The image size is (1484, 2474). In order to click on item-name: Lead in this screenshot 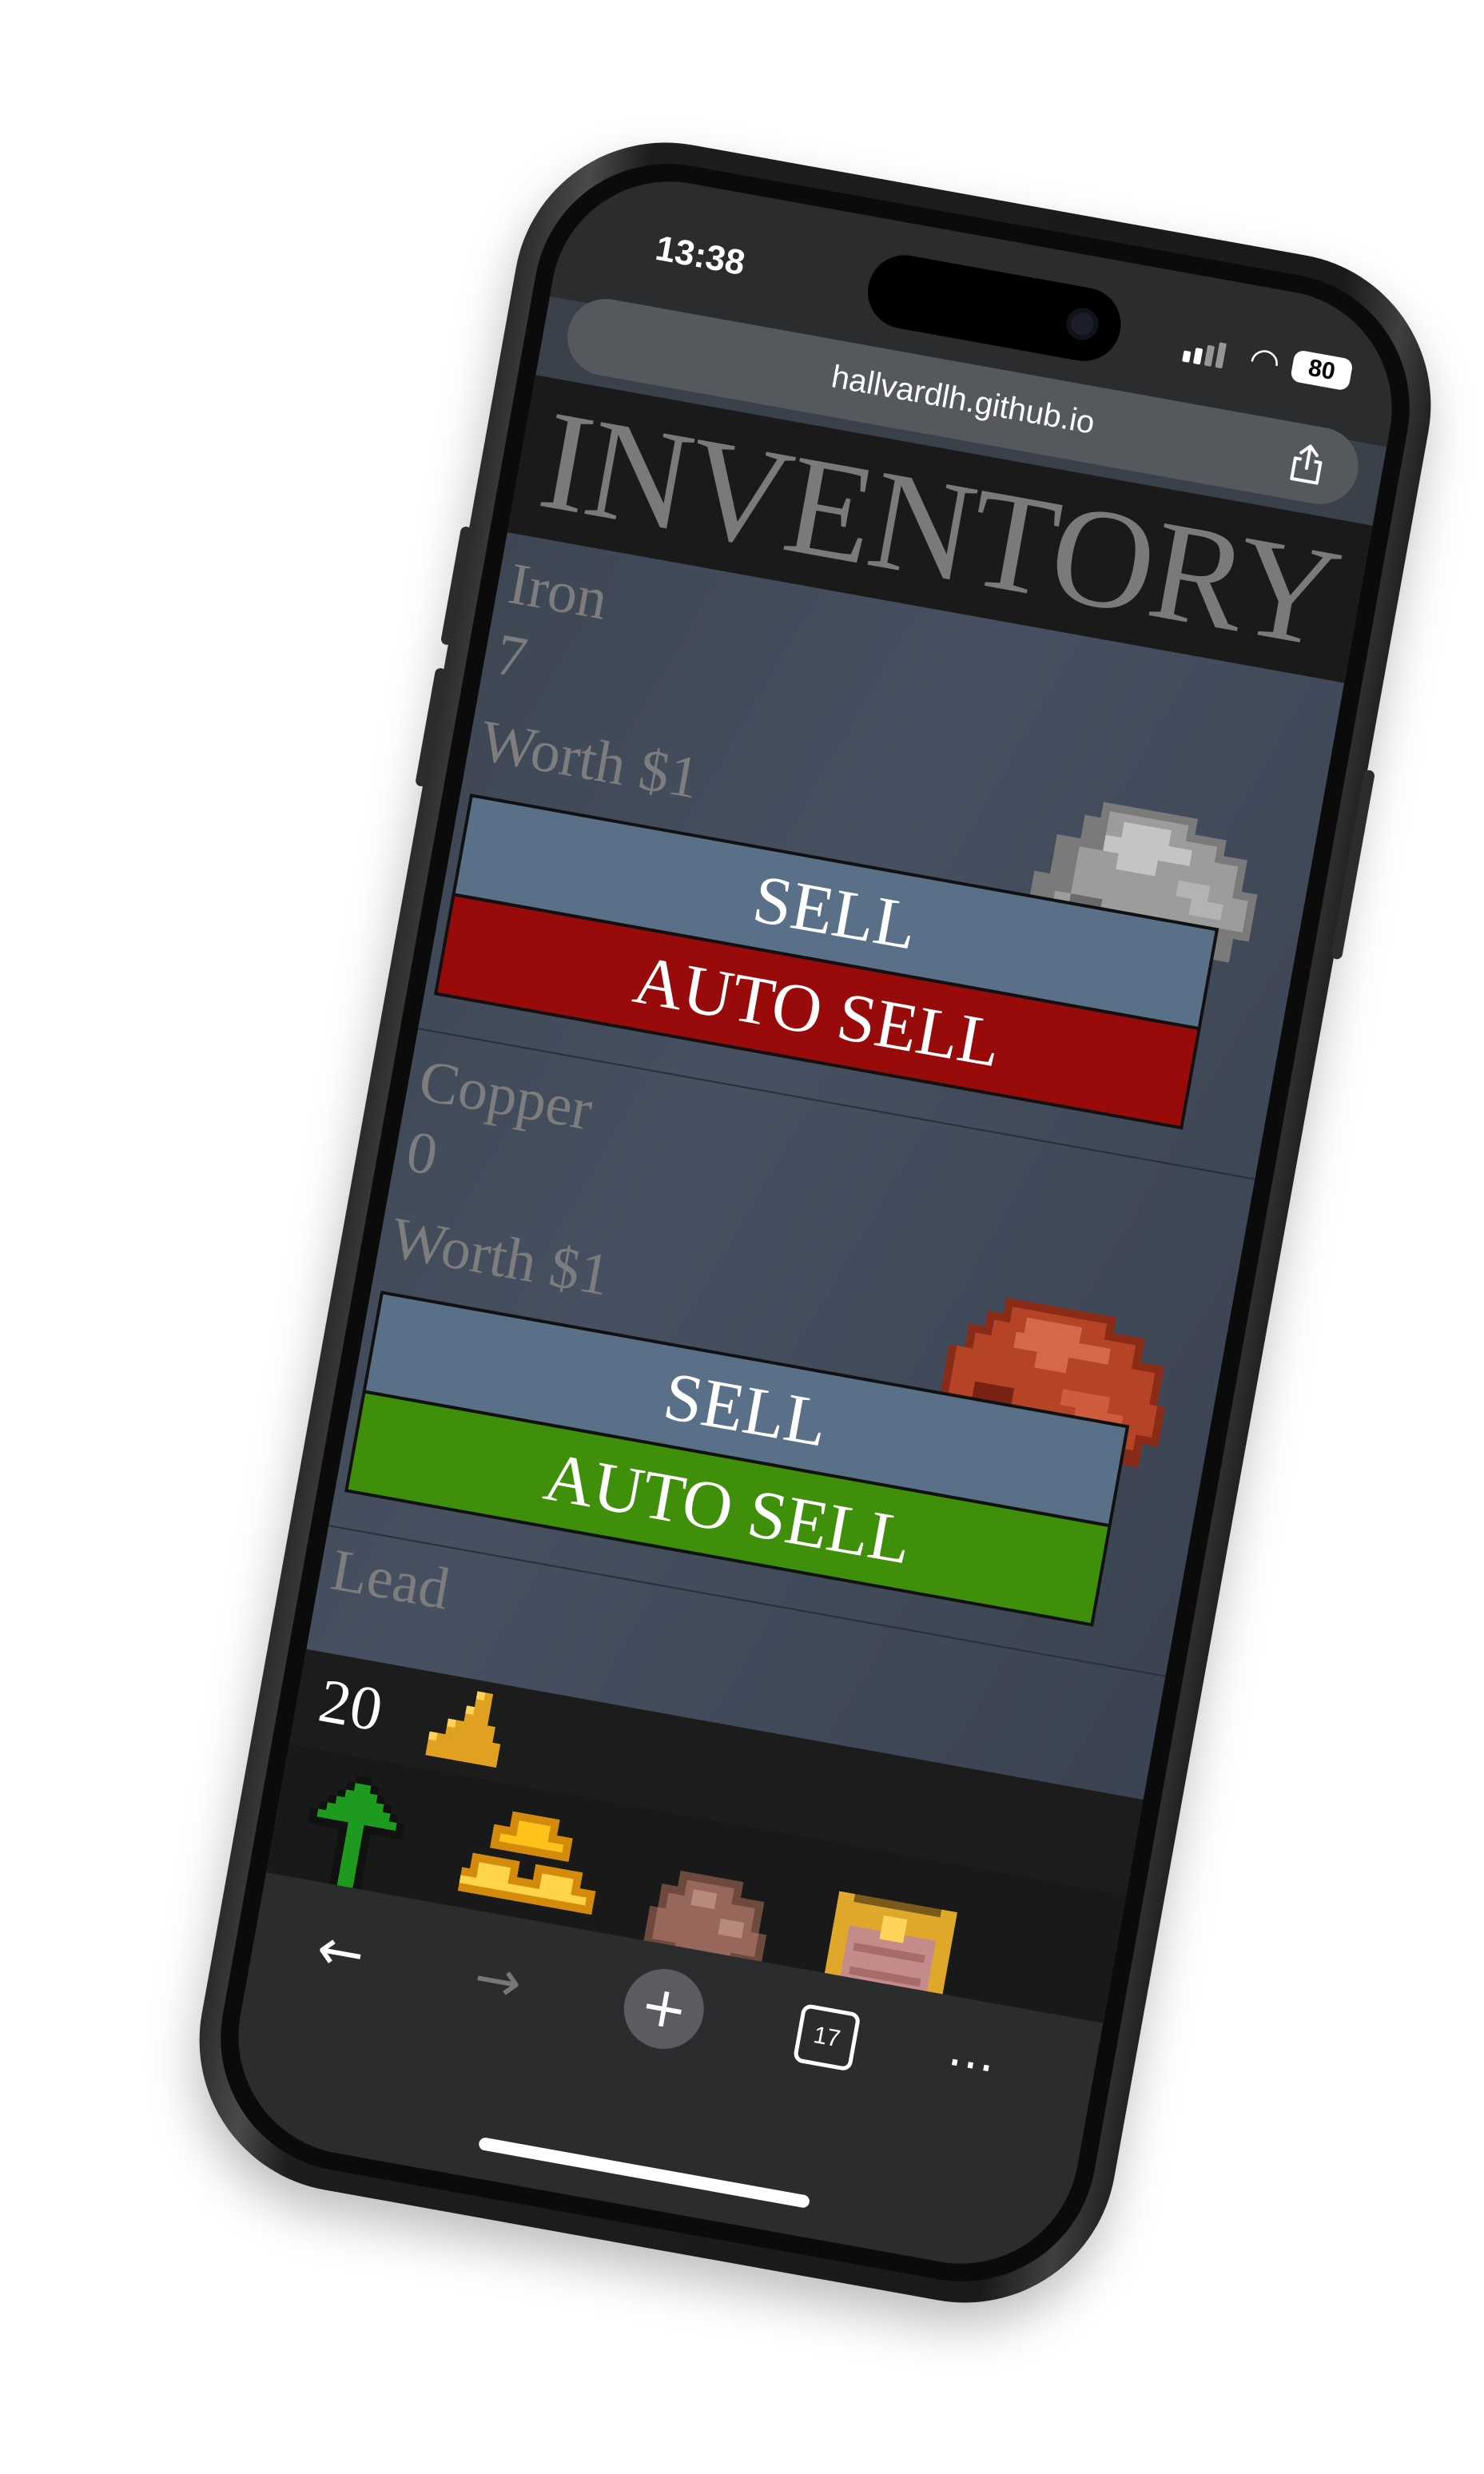, I will do `click(390, 1580)`.